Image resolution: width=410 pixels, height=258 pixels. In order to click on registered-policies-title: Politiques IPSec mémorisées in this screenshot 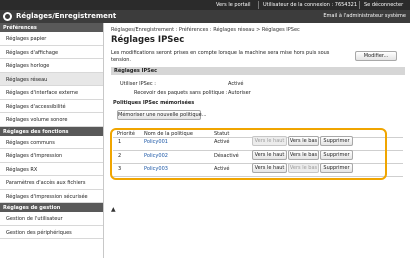, I will do `click(154, 103)`.